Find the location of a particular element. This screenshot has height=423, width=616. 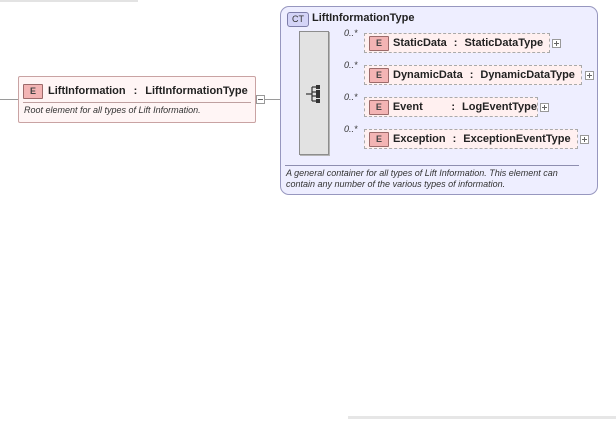

collapse-toggle-icon is located at coordinates (260, 99).